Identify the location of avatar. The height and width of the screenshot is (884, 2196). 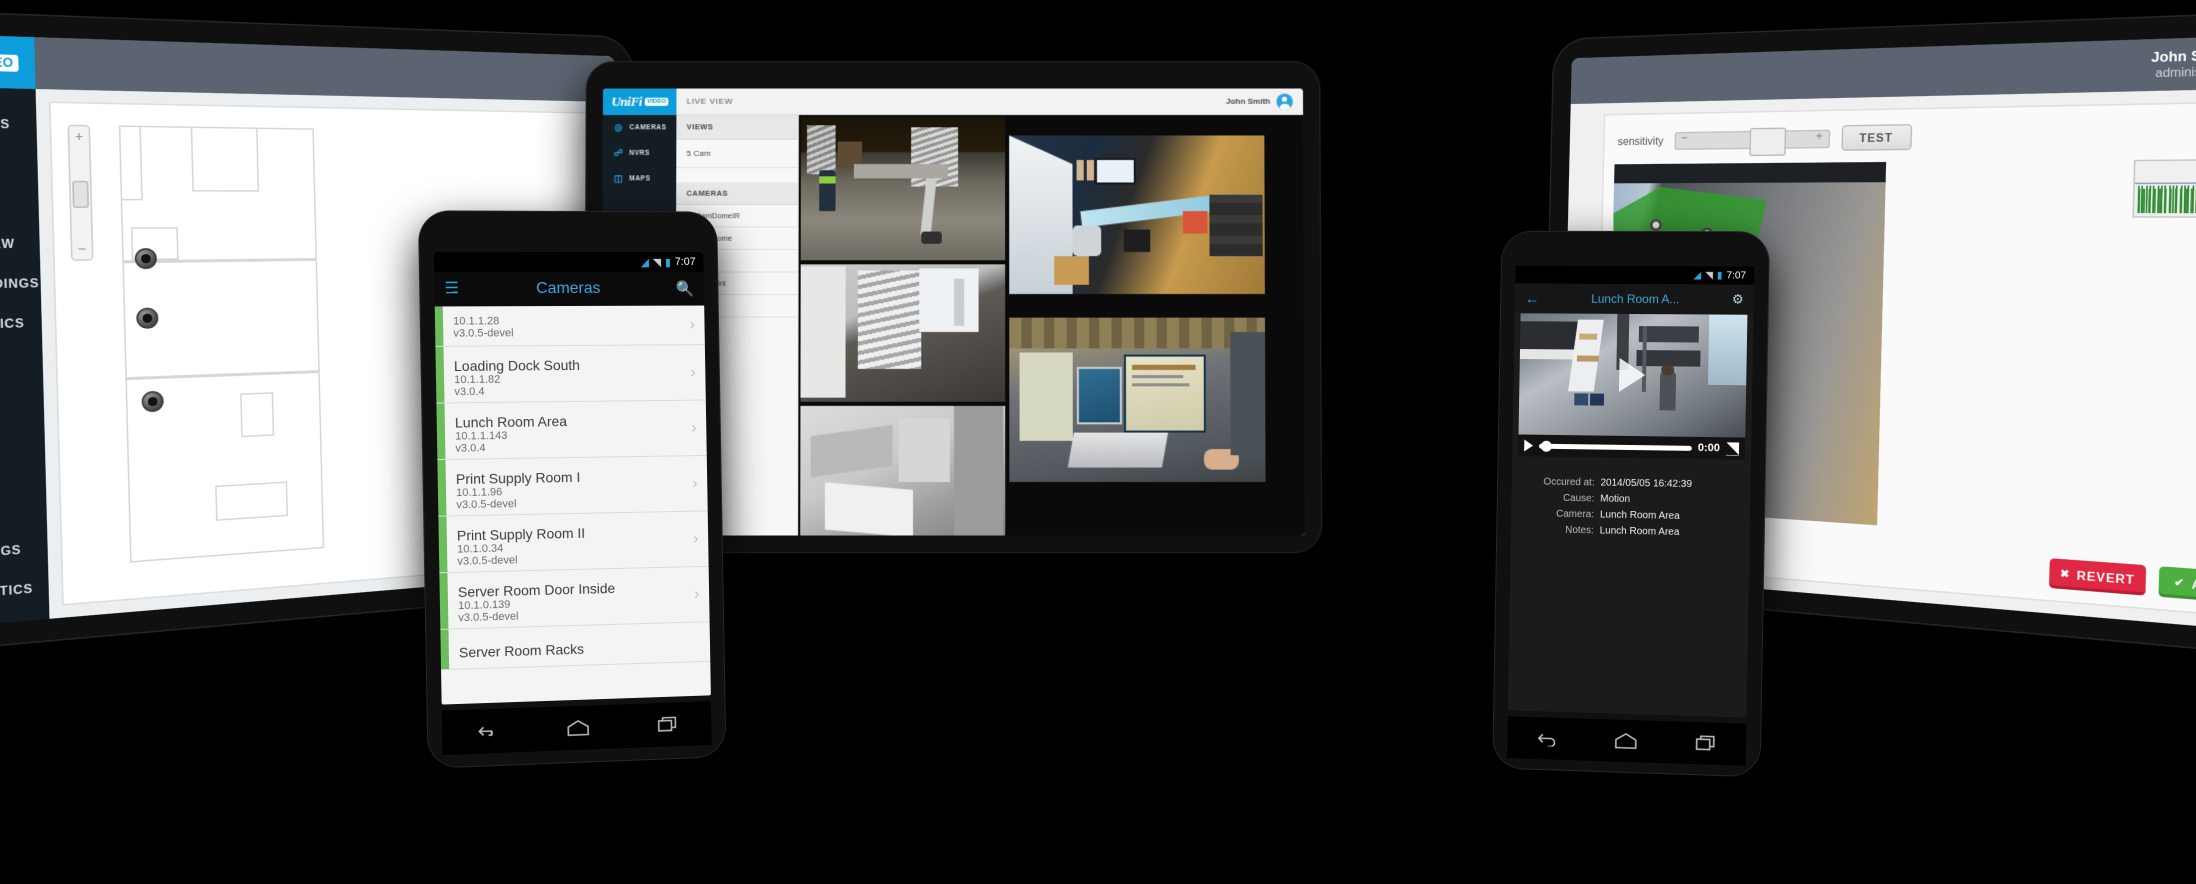
(1284, 101).